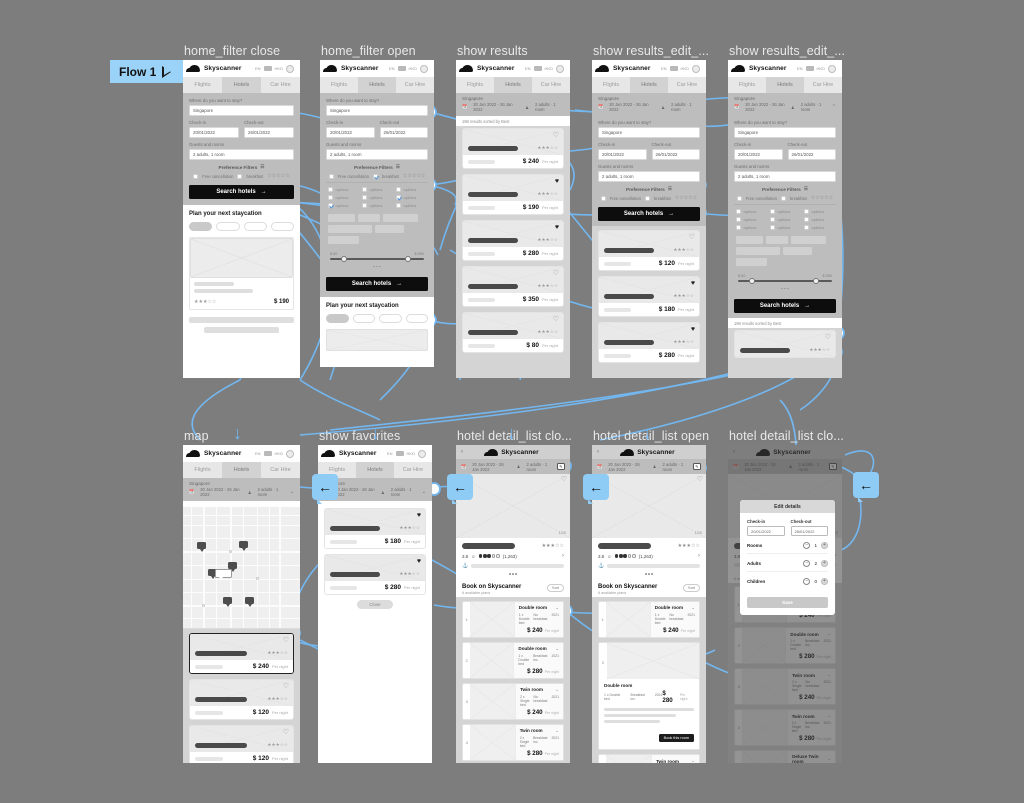 The width and height of the screenshot is (1024, 803). What do you see at coordinates (241, 568) in the screenshot?
I see `map-view` at bounding box center [241, 568].